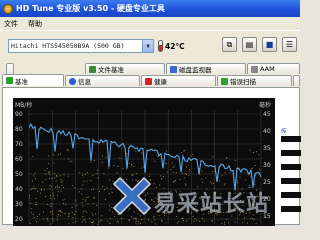 The height and width of the screenshot is (240, 320). What do you see at coordinates (33, 80) in the screenshot?
I see `tab-benchmark: 基准` at bounding box center [33, 80].